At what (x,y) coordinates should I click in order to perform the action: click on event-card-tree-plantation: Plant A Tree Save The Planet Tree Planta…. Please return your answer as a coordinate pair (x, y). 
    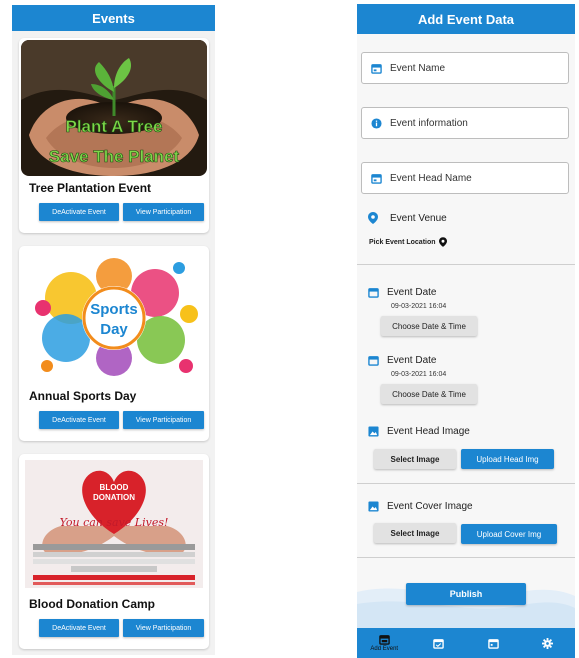
    Looking at the image, I should click on (114, 135).